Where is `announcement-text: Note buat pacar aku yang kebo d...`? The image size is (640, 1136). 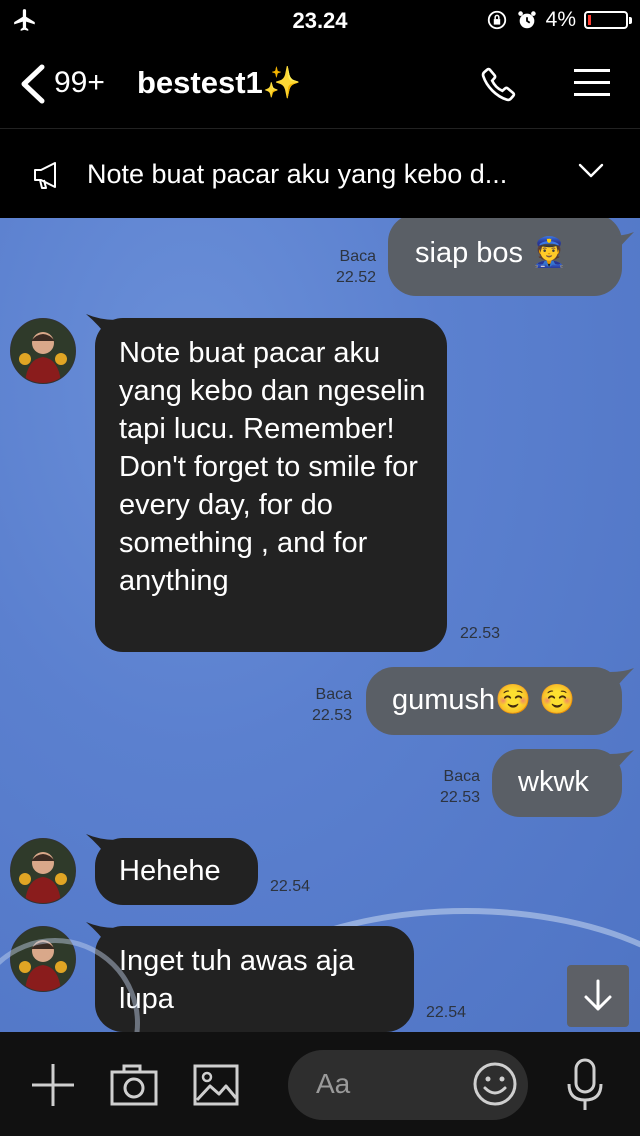 announcement-text: Note buat pacar aku yang kebo d... is located at coordinates (297, 174).